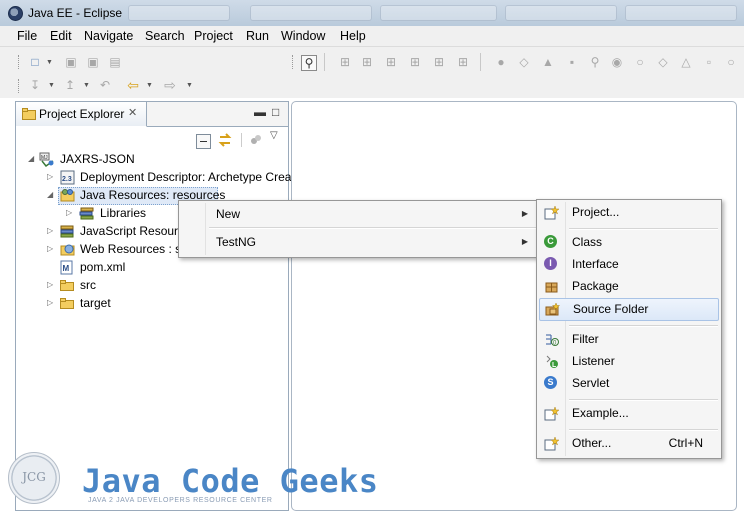  What do you see at coordinates (731, 62) in the screenshot?
I see `palette-ring-2-icon: ○` at bounding box center [731, 62].